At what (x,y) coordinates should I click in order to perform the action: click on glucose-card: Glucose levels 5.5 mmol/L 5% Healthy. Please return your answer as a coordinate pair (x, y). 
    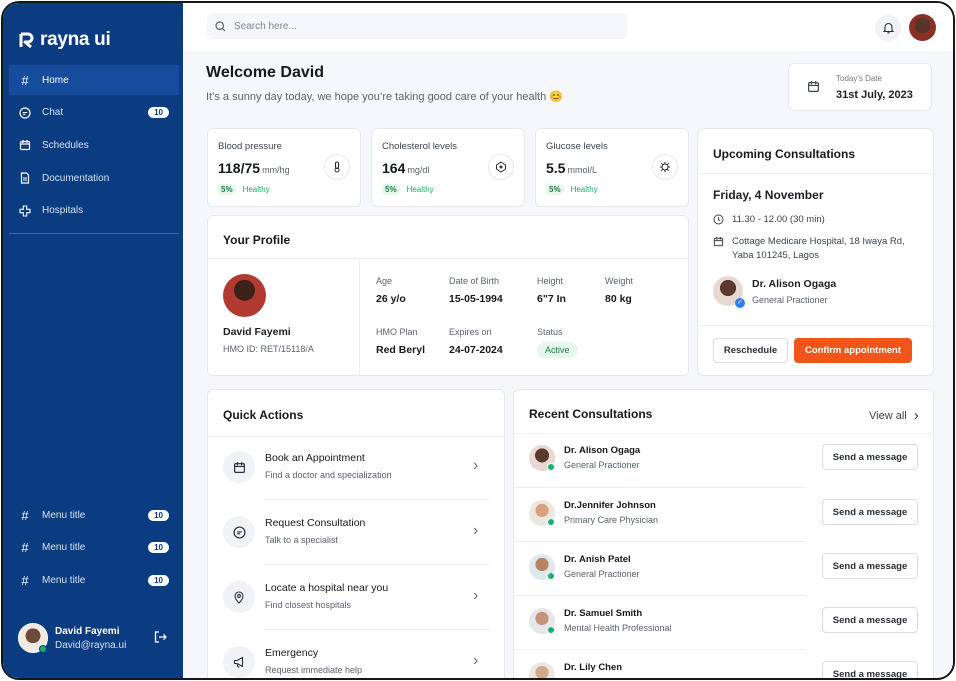
    Looking at the image, I should click on (612, 167).